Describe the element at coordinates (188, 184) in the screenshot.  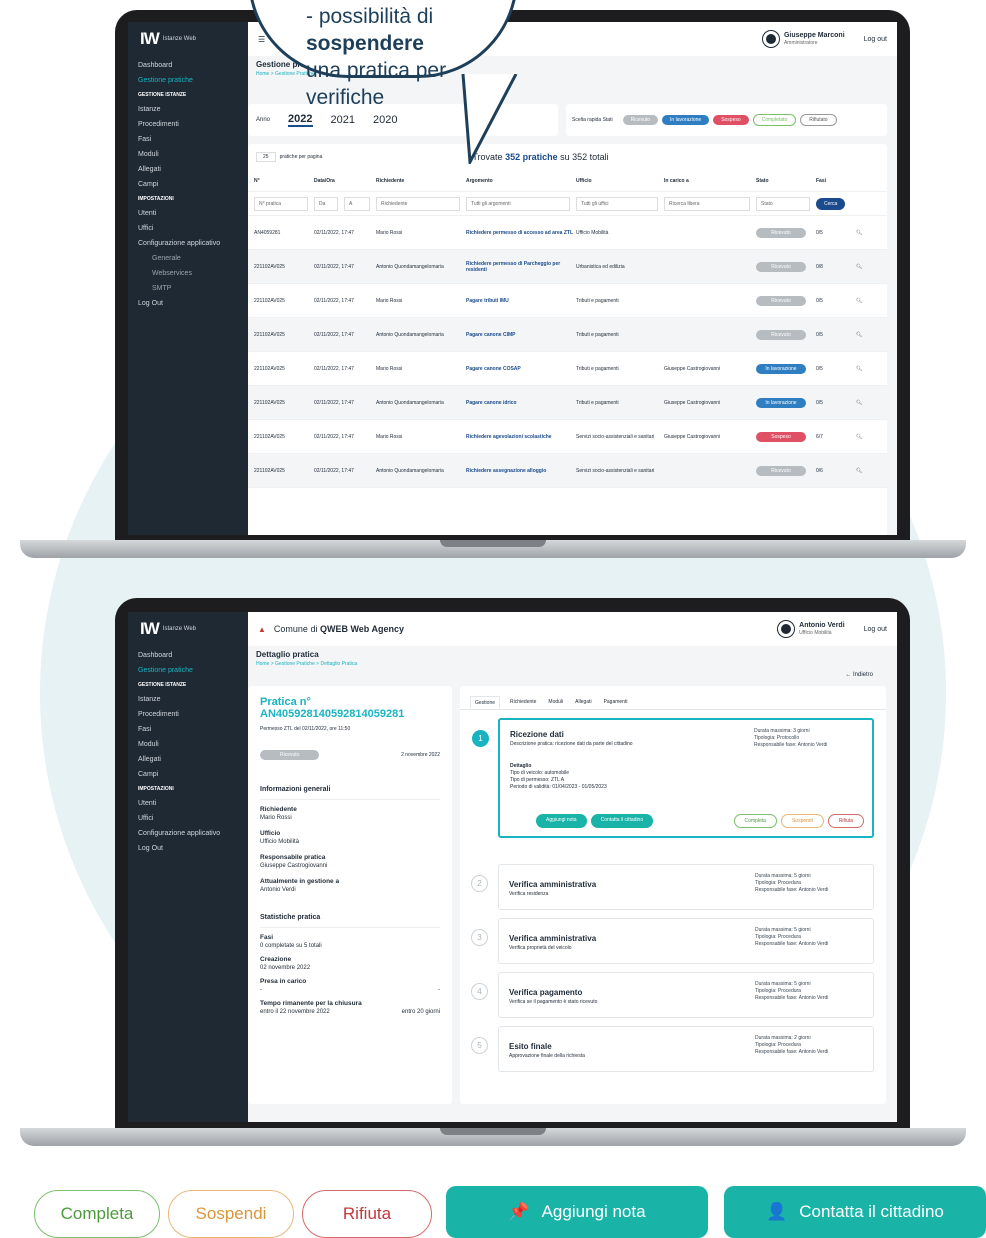
I see `sidebar-item-campi: Campi` at that location.